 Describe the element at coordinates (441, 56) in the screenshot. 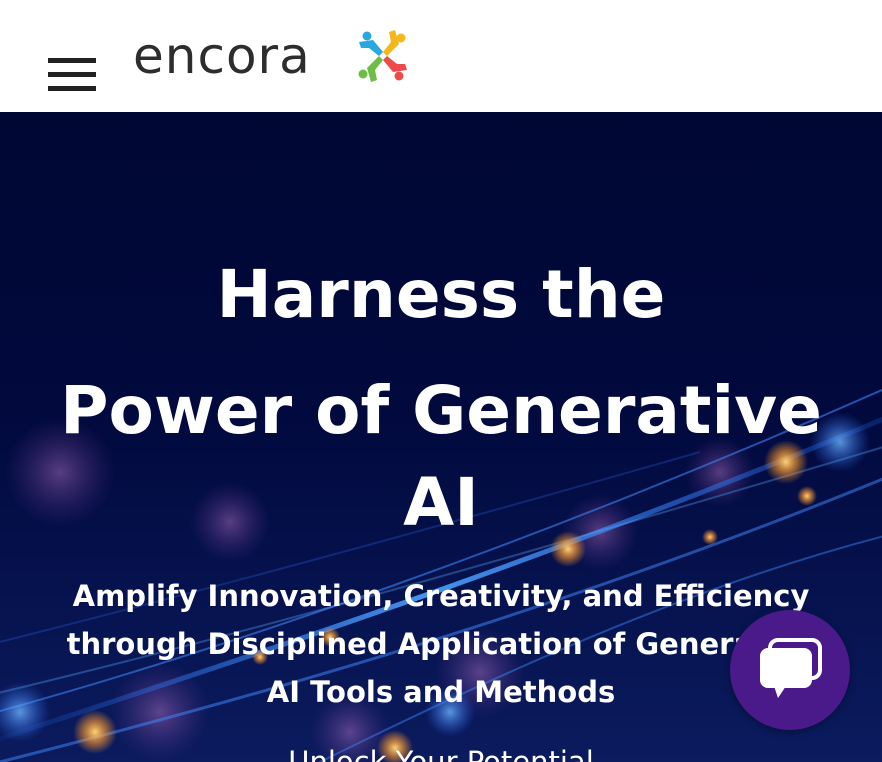

I see `top-header: encora` at that location.